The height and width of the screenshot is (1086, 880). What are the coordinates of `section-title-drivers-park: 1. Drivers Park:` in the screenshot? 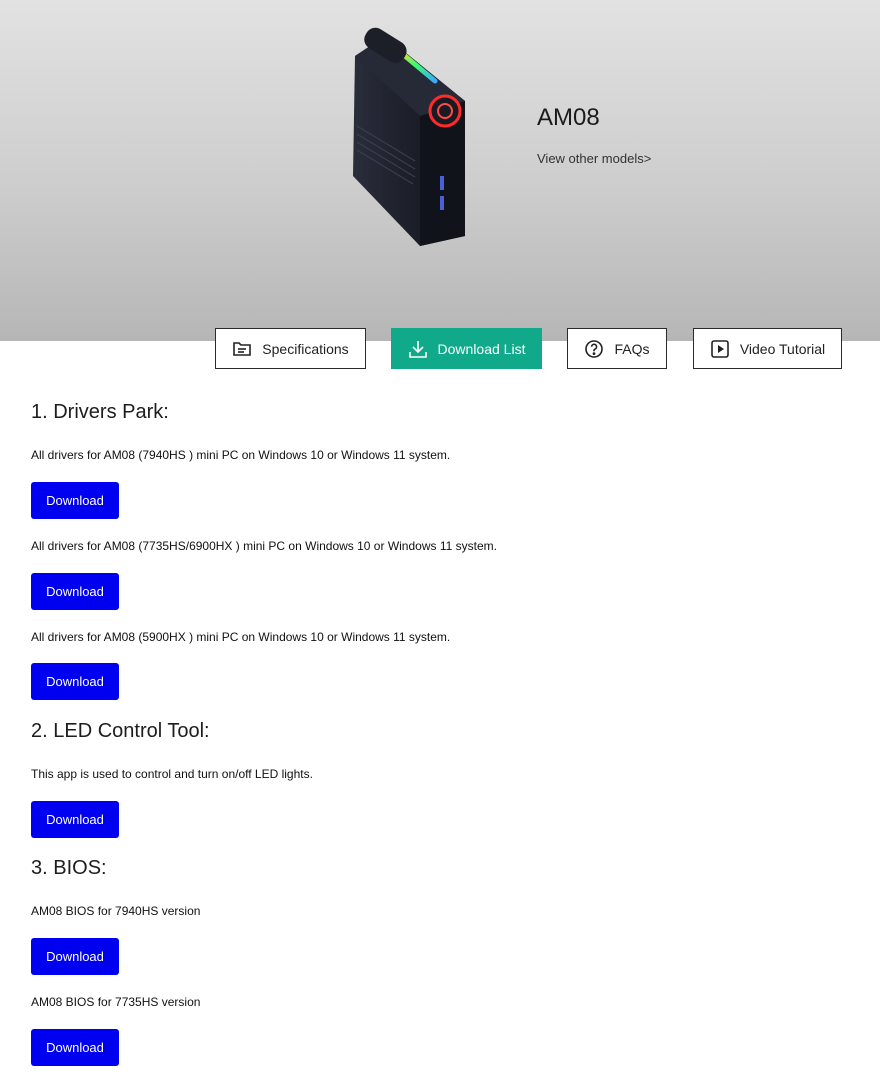 It's located at (100, 412).